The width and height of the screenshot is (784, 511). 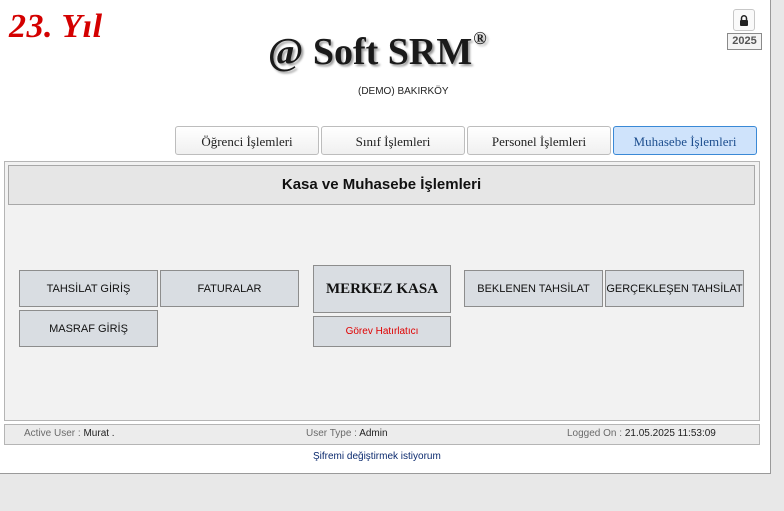 I want to click on branch-label: (DEMO) BAKIRKÖY, so click(x=403, y=91).